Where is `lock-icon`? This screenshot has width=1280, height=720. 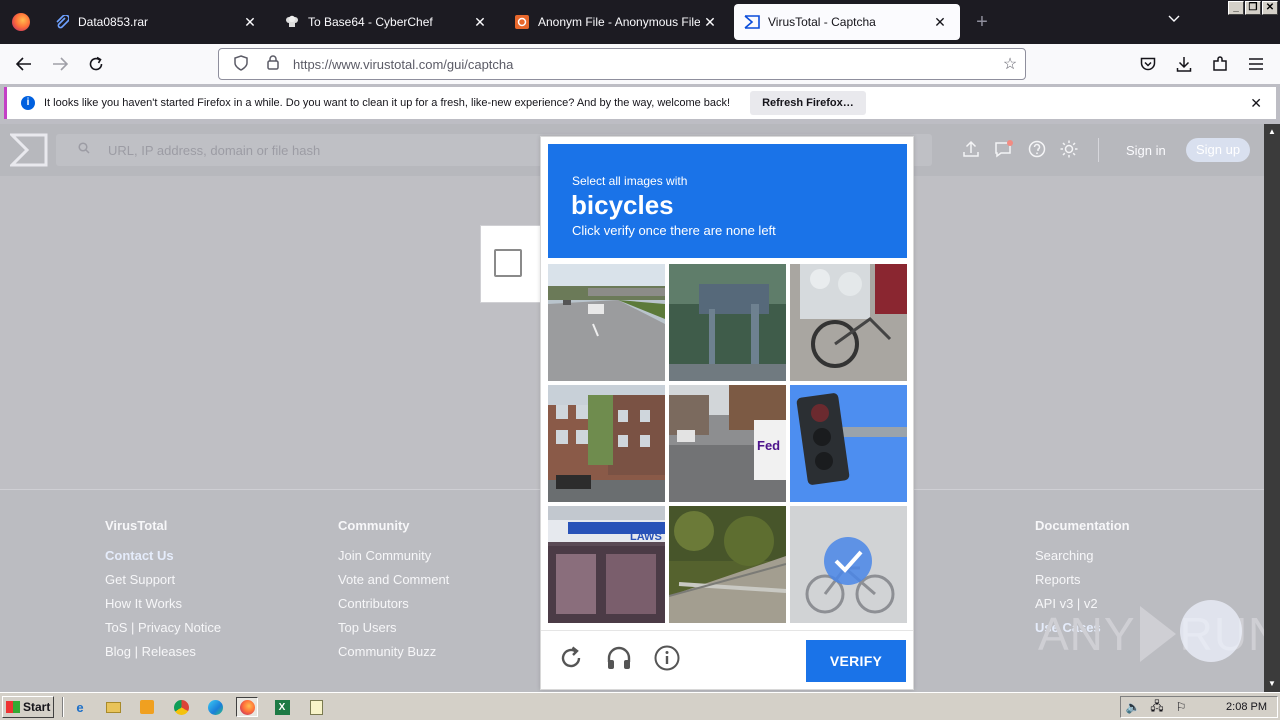 lock-icon is located at coordinates (273, 64).